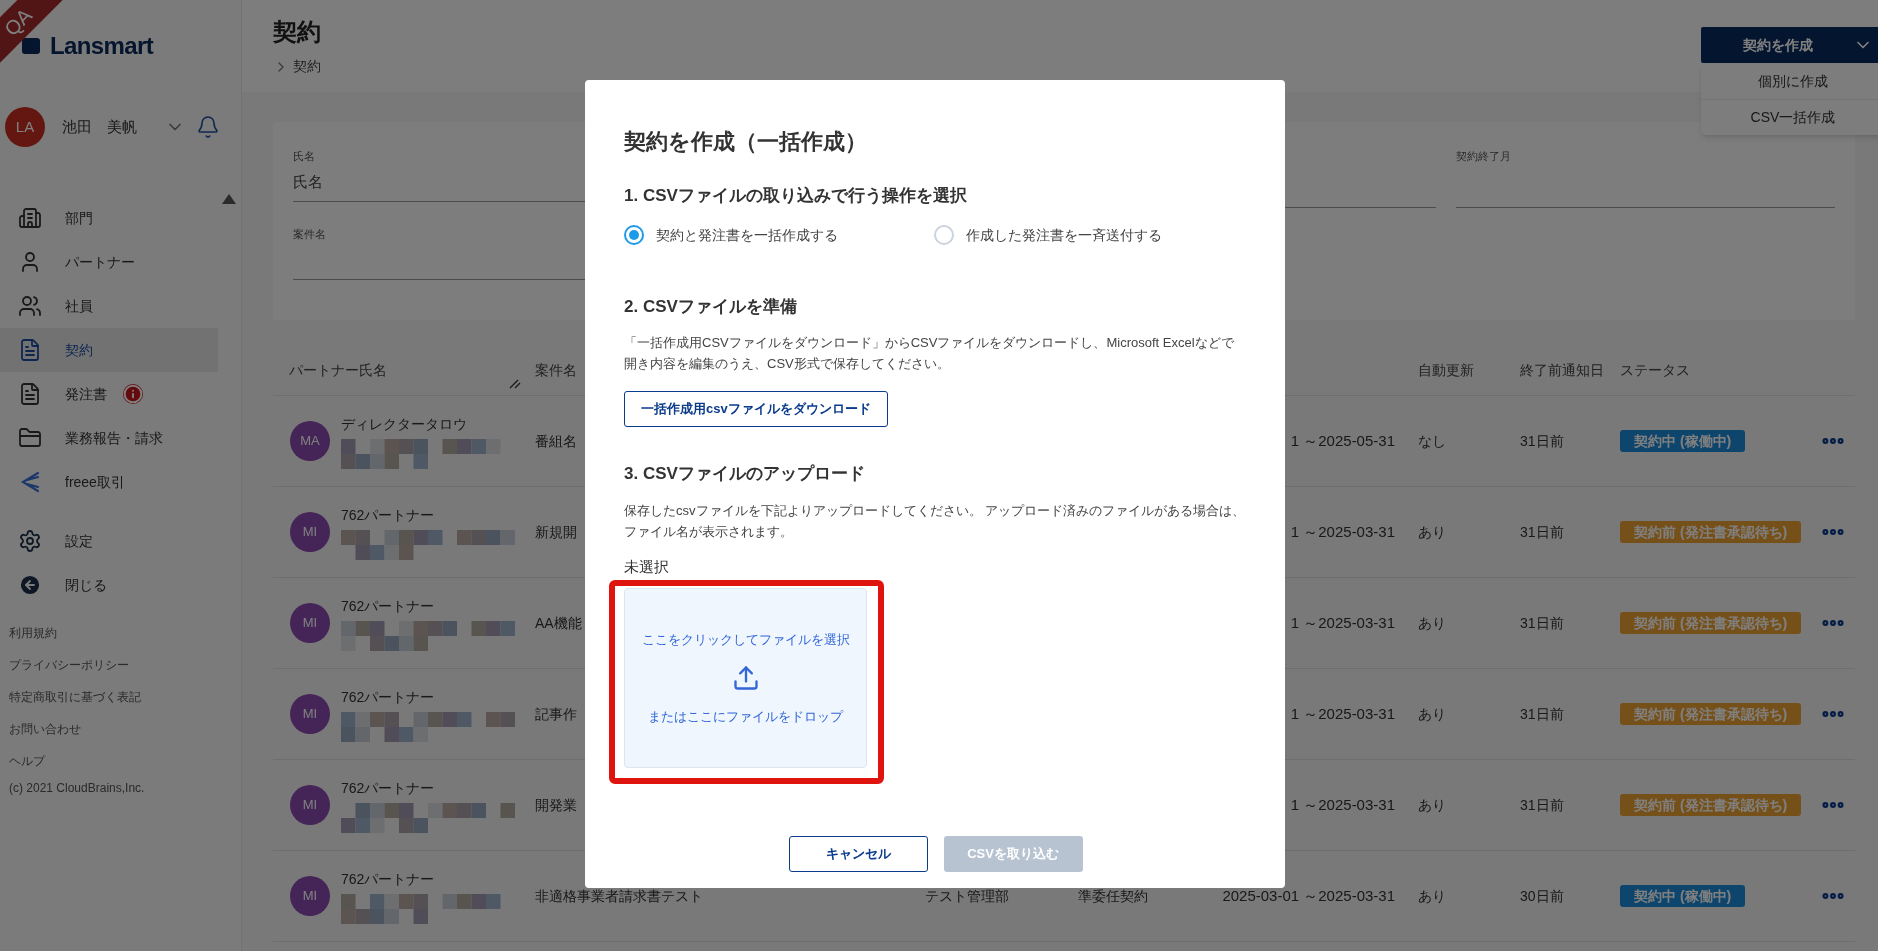 This screenshot has height=951, width=1878. Describe the element at coordinates (967, 896) in the screenshot. I see `department-cell-text: テスト管理部` at that location.